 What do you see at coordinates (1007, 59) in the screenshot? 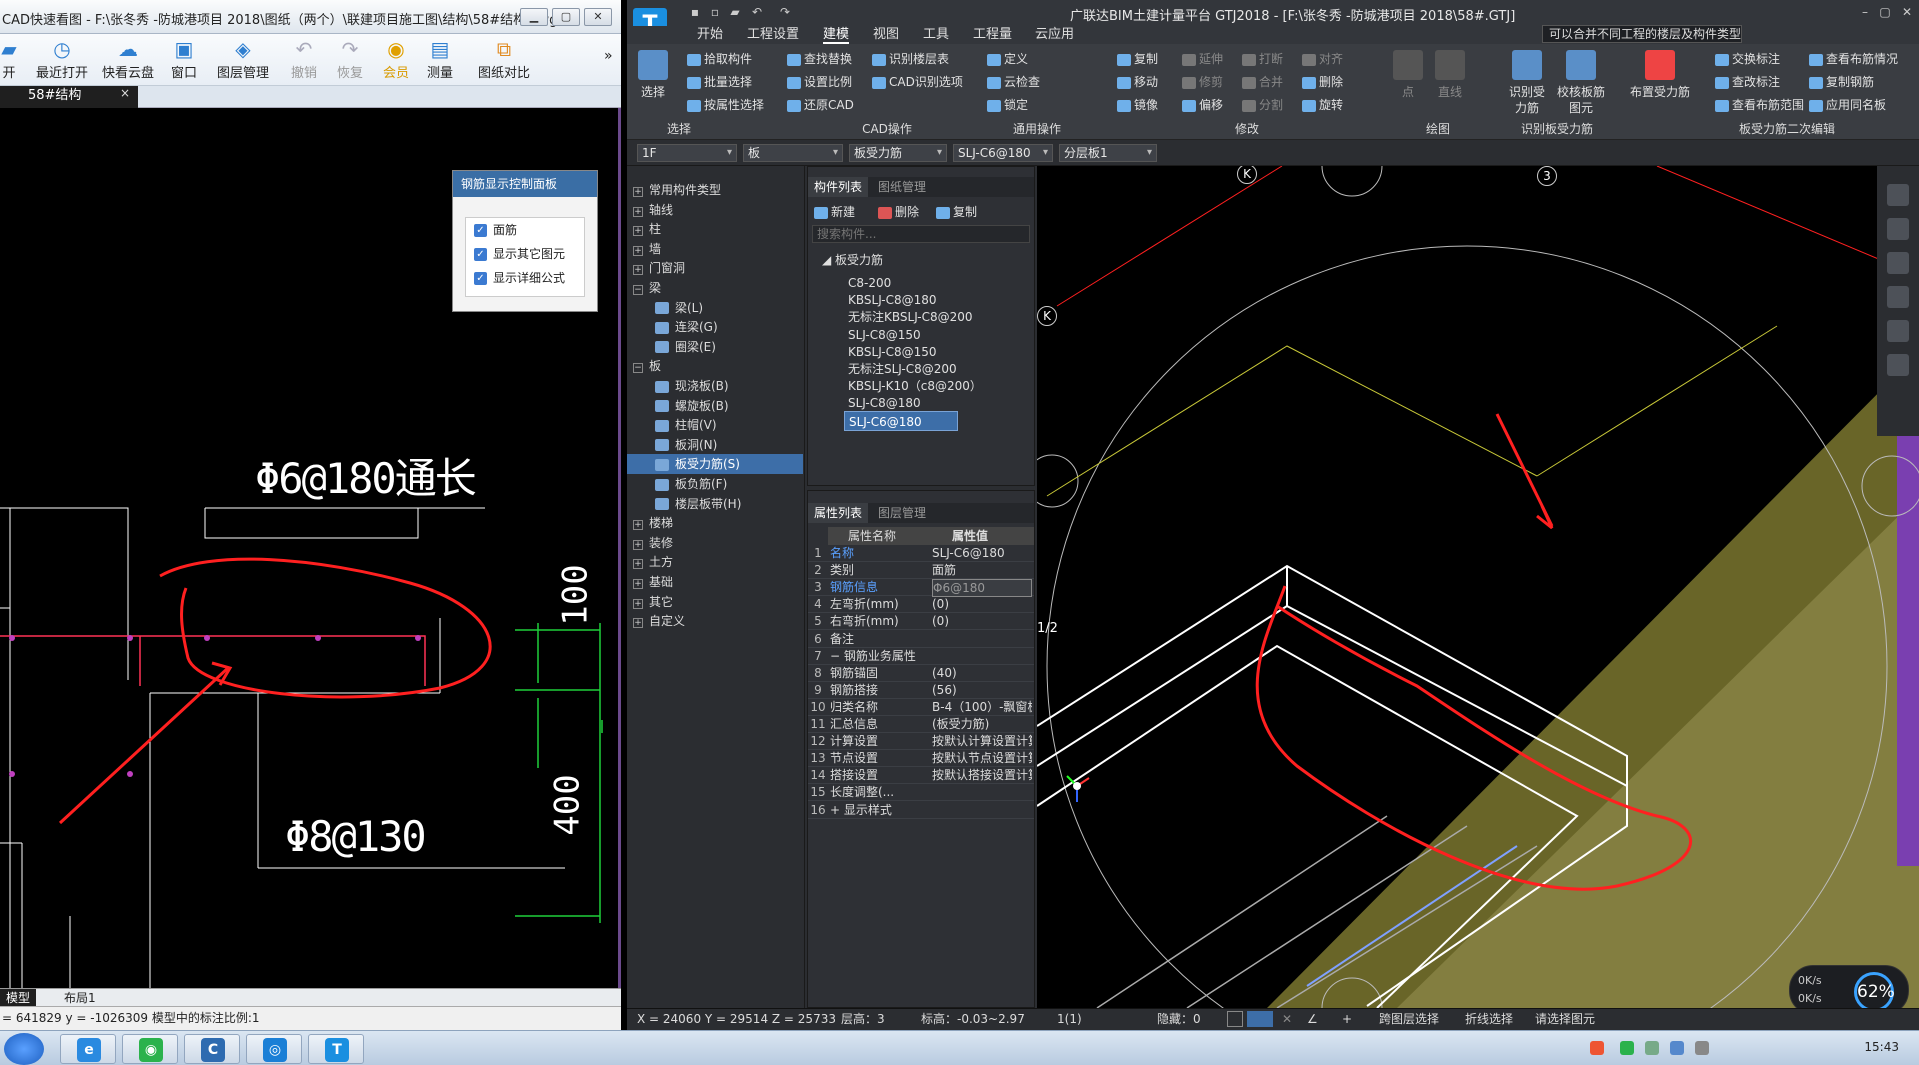
I see `define-button: 定义` at bounding box center [1007, 59].